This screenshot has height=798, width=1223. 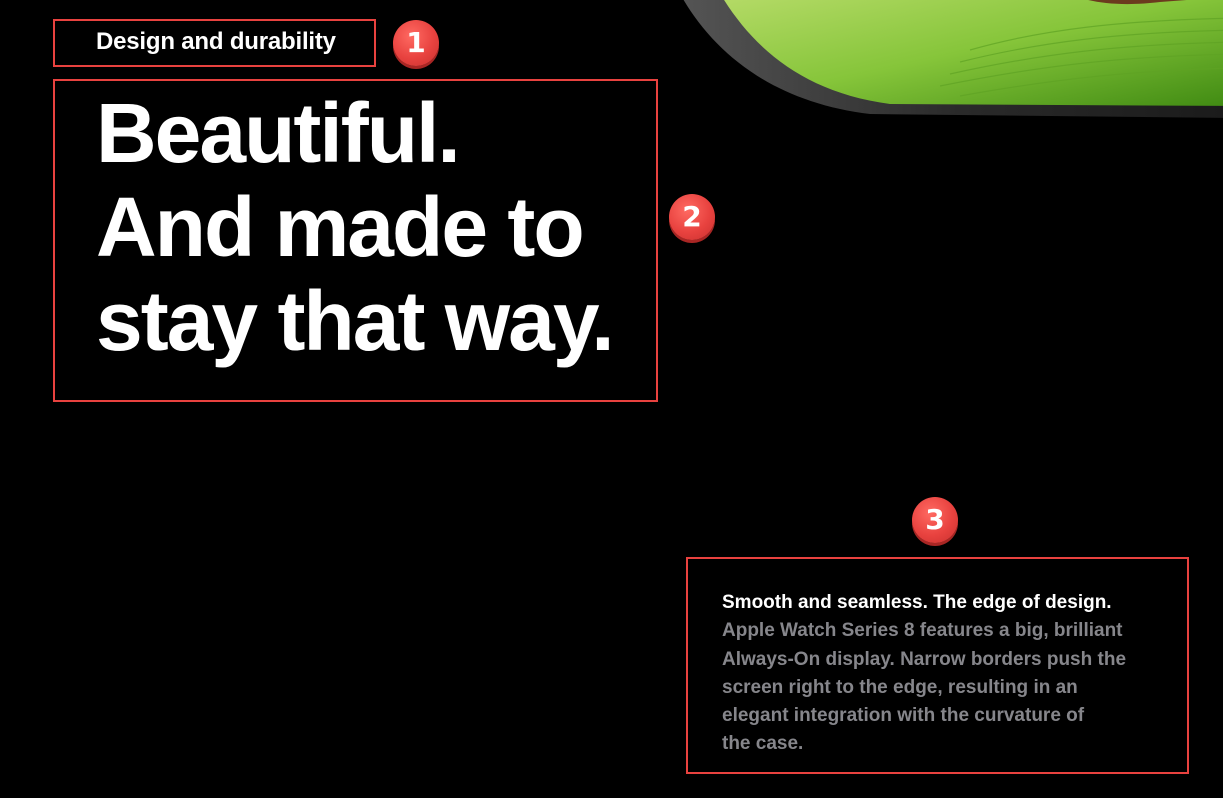 I want to click on headline-line: stay that way., so click(x=355, y=321).